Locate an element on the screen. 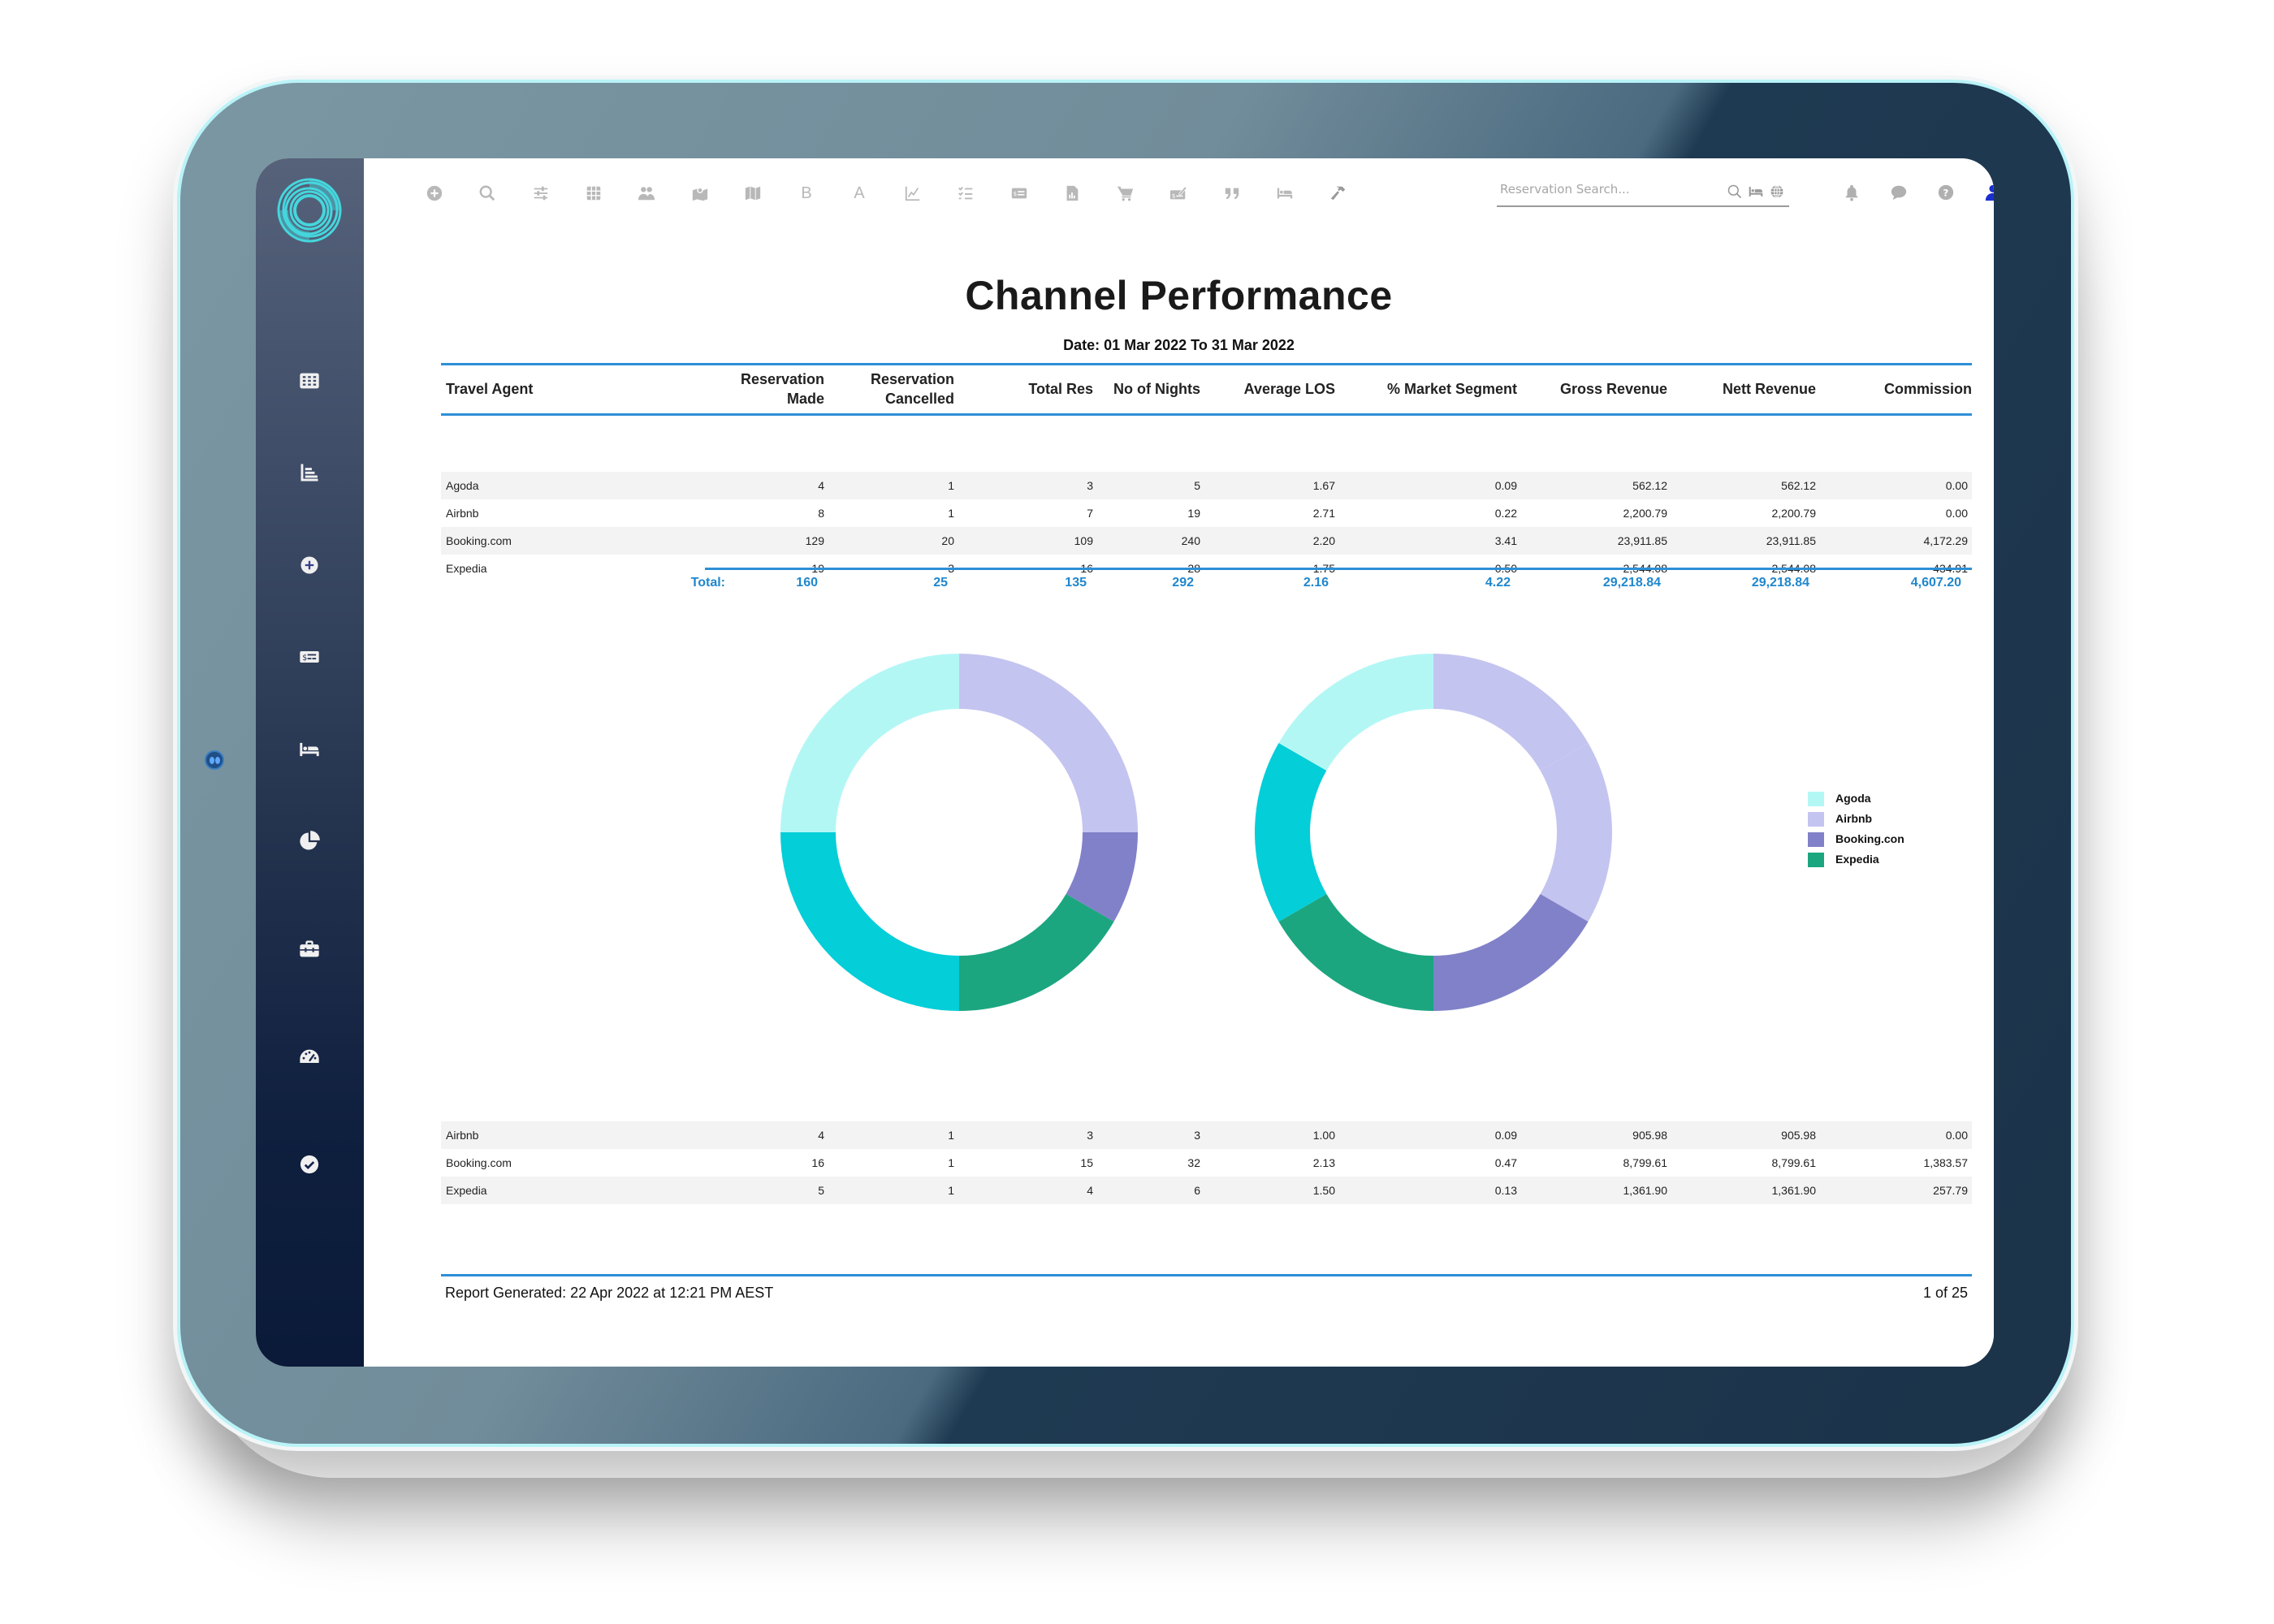  toolbar-cart-button is located at coordinates (1126, 193).